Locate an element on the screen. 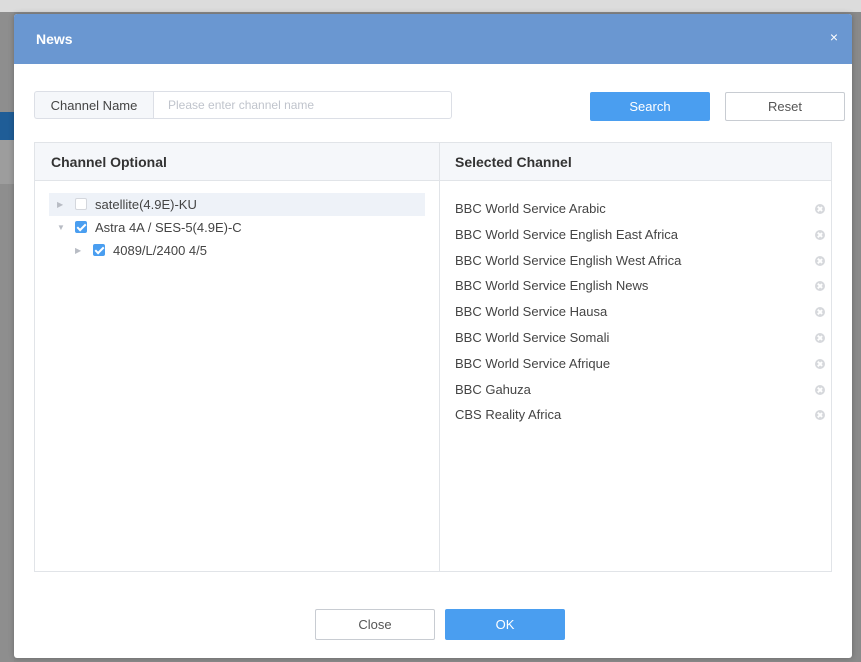 This screenshot has height=662, width=861. channel-name-label: Channel Name is located at coordinates (93, 105).